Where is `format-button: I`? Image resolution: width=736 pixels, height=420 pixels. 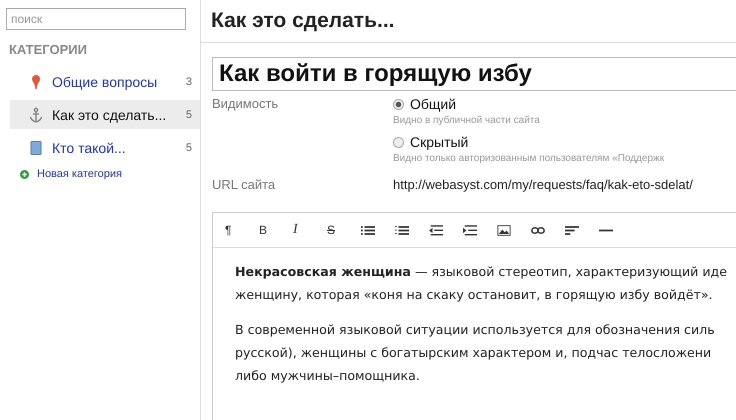
format-button: I is located at coordinates (310, 230).